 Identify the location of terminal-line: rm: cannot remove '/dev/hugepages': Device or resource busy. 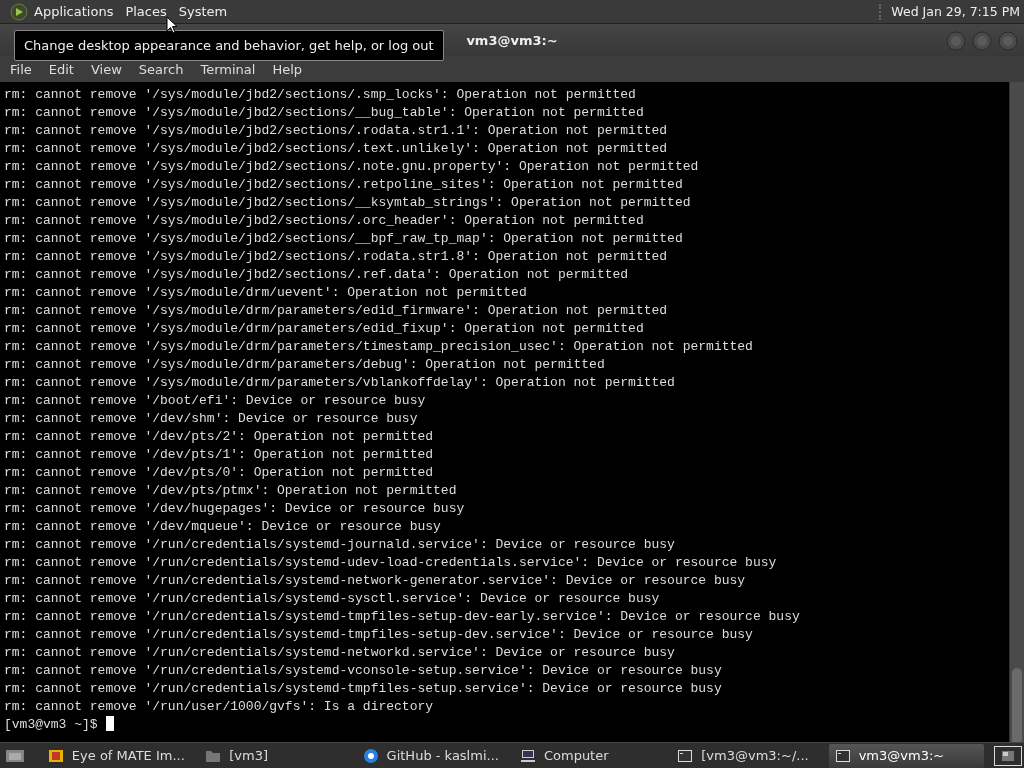
(235, 509).